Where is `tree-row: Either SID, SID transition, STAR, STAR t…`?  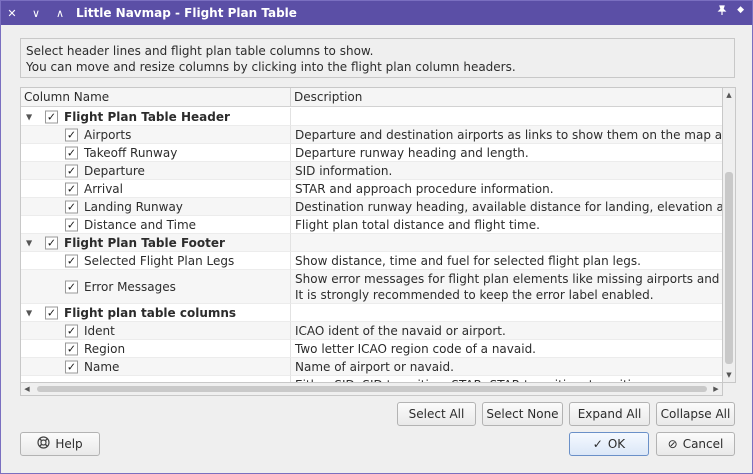 tree-row: Either SID, SID transition, STAR, STAR t… is located at coordinates (371, 379).